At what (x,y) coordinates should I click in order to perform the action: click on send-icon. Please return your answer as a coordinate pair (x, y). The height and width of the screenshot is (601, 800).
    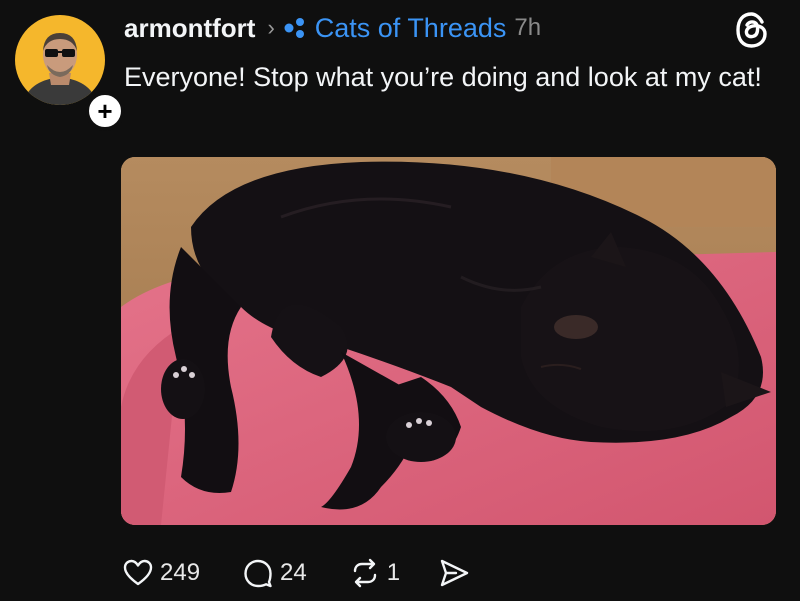
    Looking at the image, I should click on (454, 573).